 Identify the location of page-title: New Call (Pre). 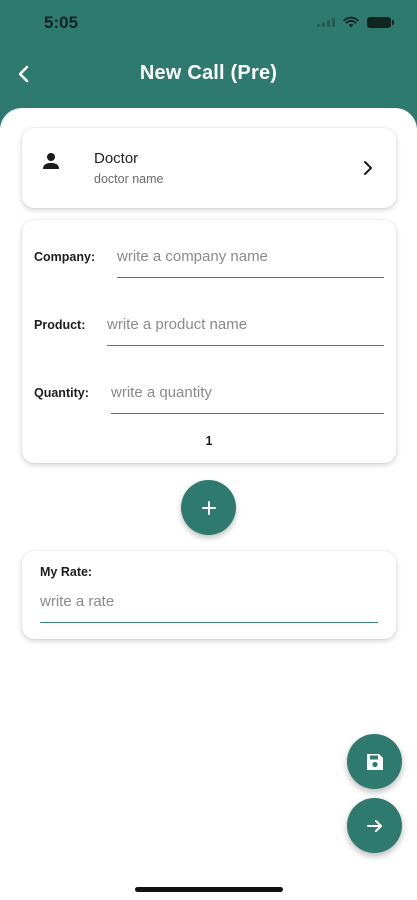
(208, 73).